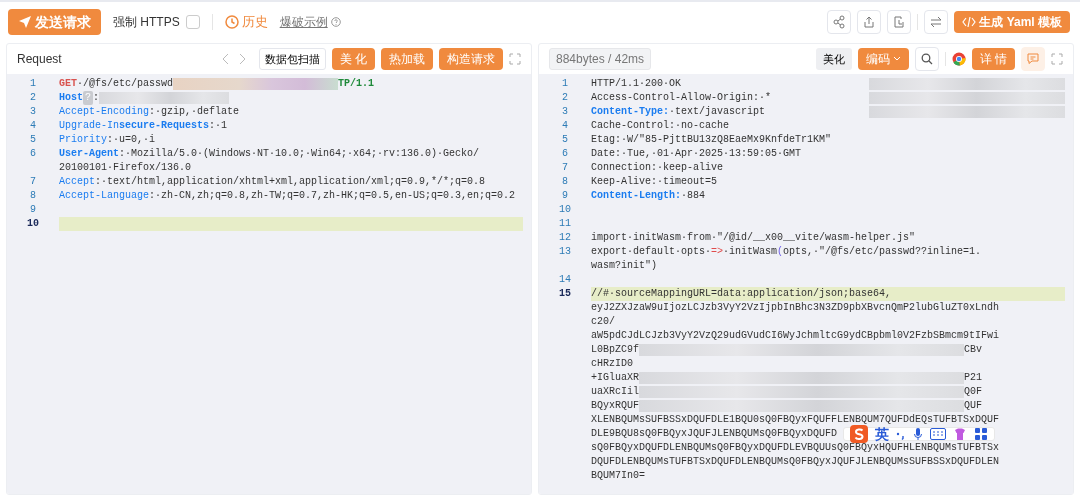  I want to click on code-text: secure-Requests, so click(164, 126).